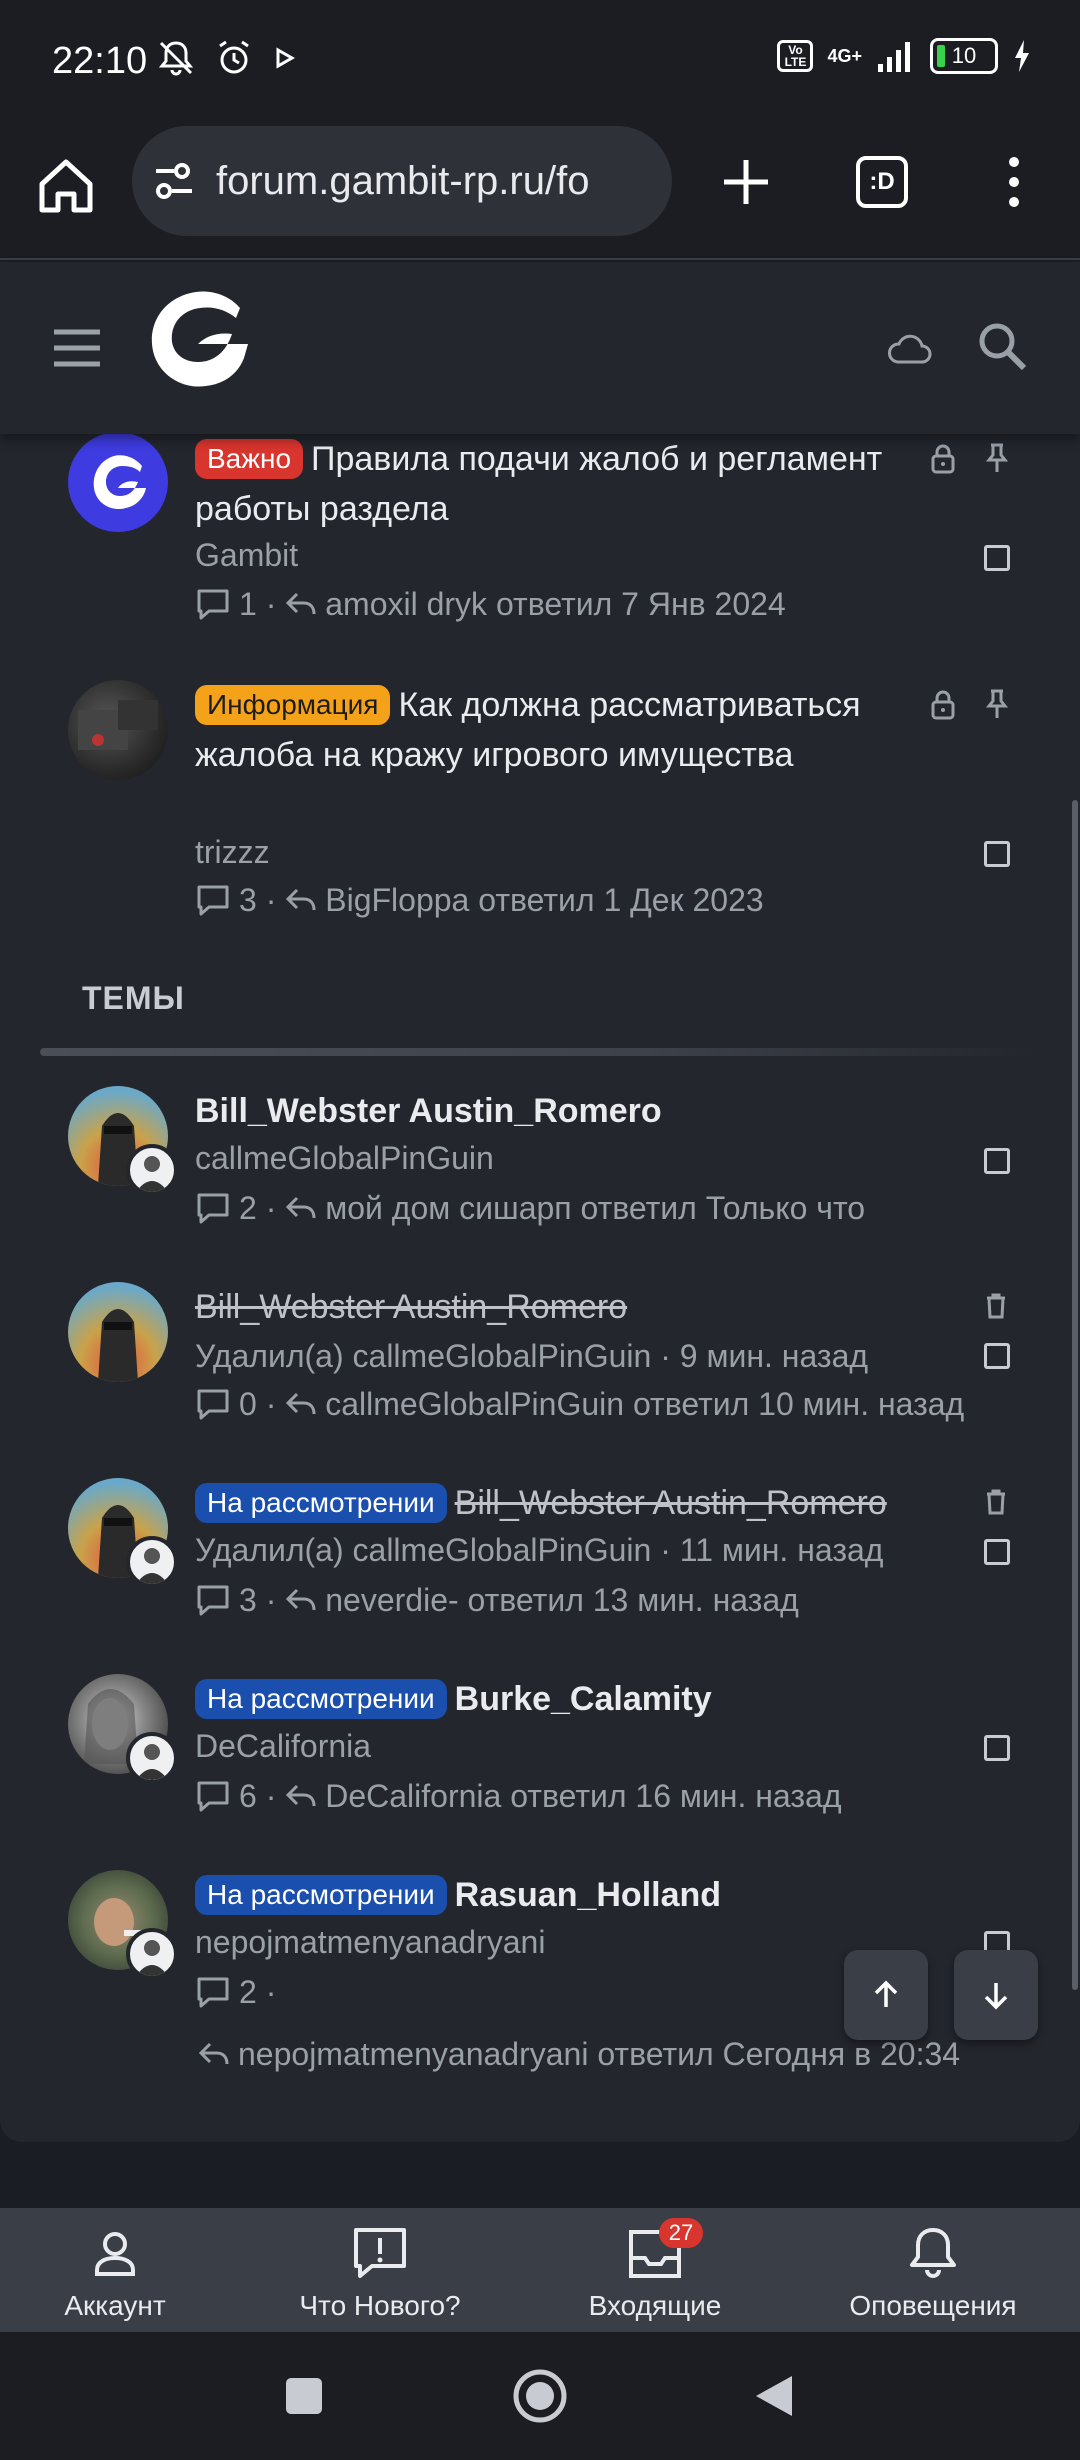 This screenshot has height=2460, width=1080. I want to click on thread-author: trizzz, so click(232, 852).